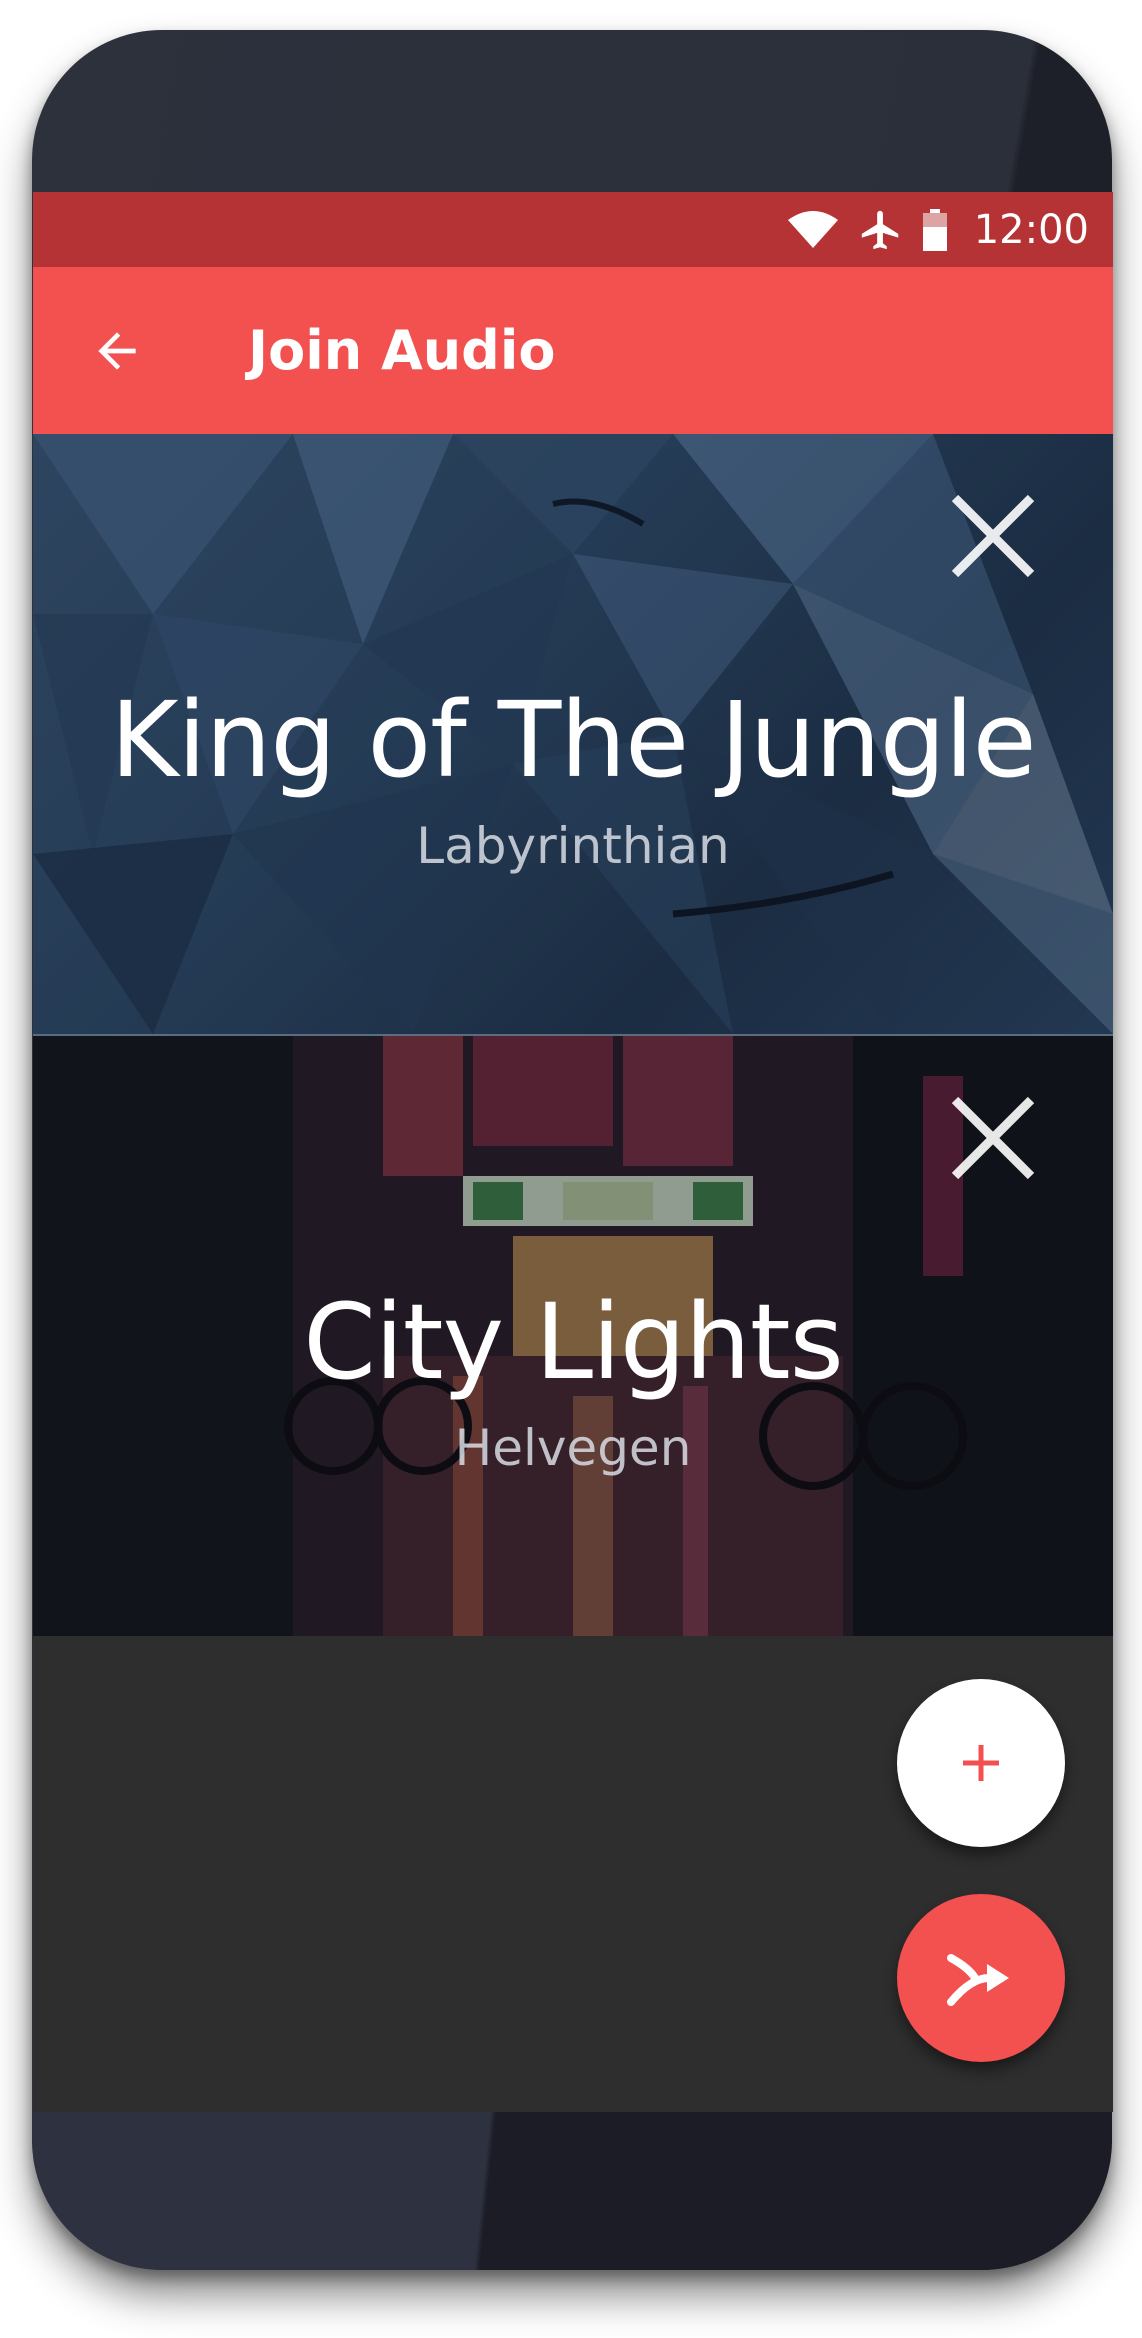  Describe the element at coordinates (573, 1342) in the screenshot. I see `track-title: City Lights` at that location.